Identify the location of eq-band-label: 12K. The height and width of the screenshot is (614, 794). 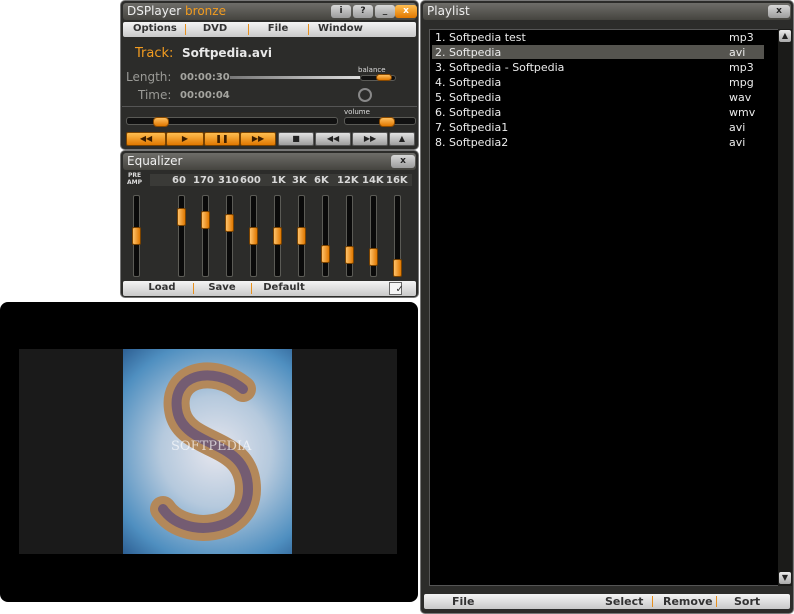
(348, 180).